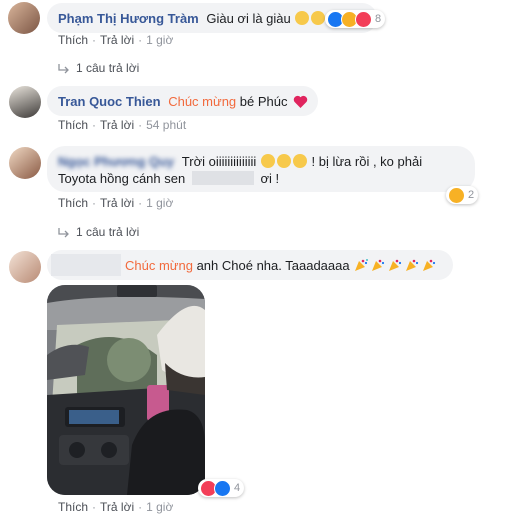  I want to click on comment-bubble: Chúc mừng anh Choé nha. Taaadaaaa, so click(250, 265).